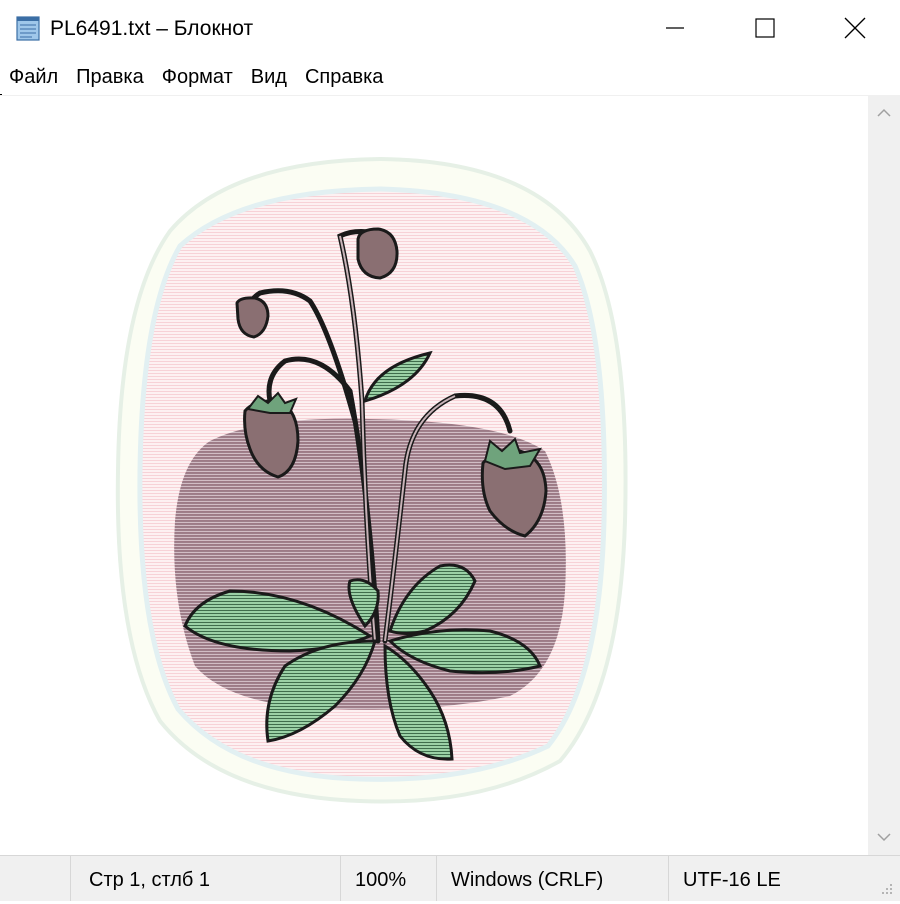 This screenshot has width=900, height=904. I want to click on encoding: UTF-16 LE, so click(768, 878).